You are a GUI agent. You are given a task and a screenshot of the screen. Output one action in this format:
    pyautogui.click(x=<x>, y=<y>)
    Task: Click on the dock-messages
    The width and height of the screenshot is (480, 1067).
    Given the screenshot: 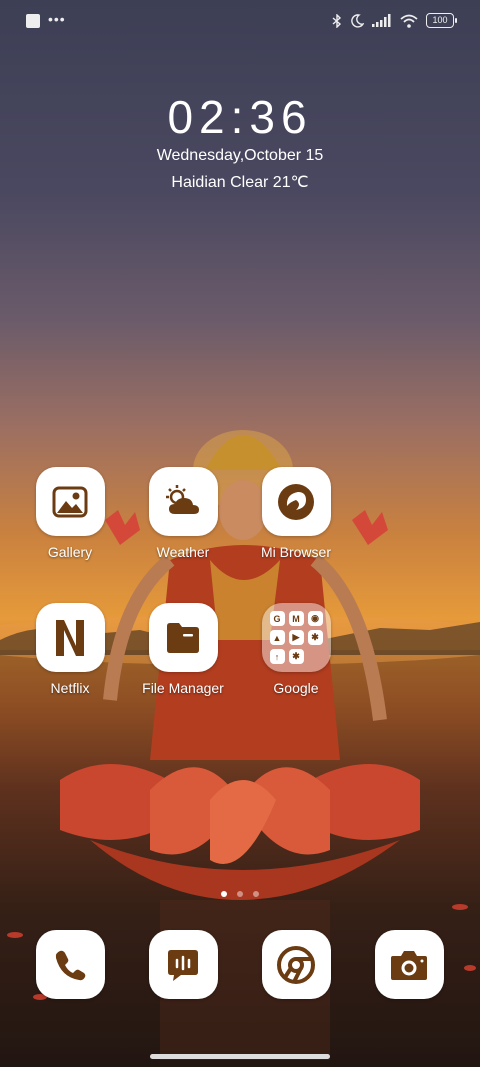 What is the action you would take?
    pyautogui.click(x=183, y=964)
    